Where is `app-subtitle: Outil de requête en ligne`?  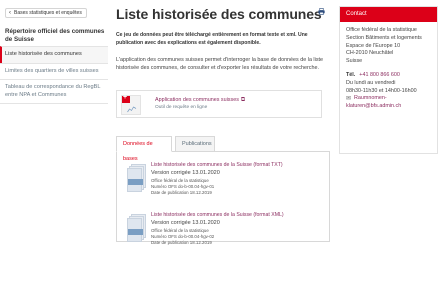 app-subtitle: Outil de requête en ligne is located at coordinates (181, 107).